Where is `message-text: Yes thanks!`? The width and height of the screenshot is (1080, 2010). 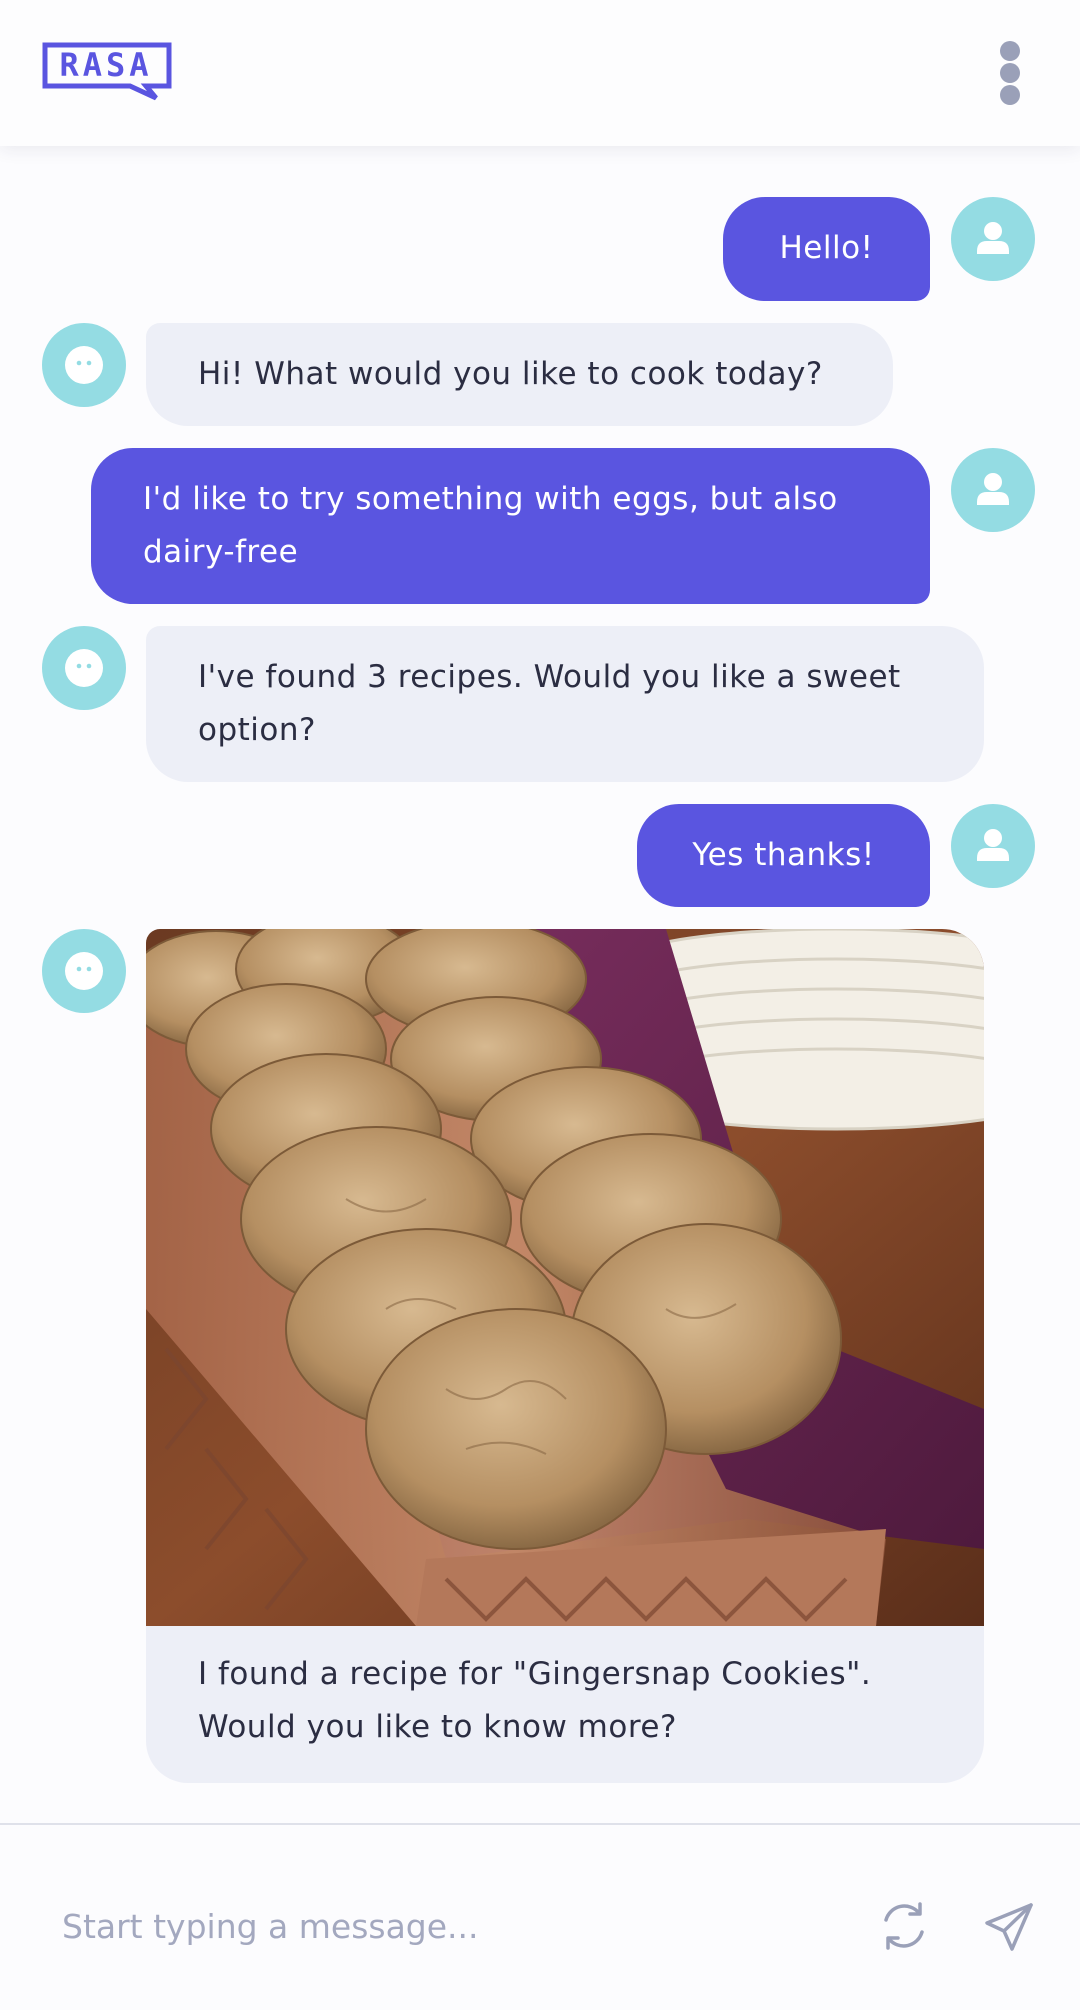 message-text: Yes thanks! is located at coordinates (783, 855).